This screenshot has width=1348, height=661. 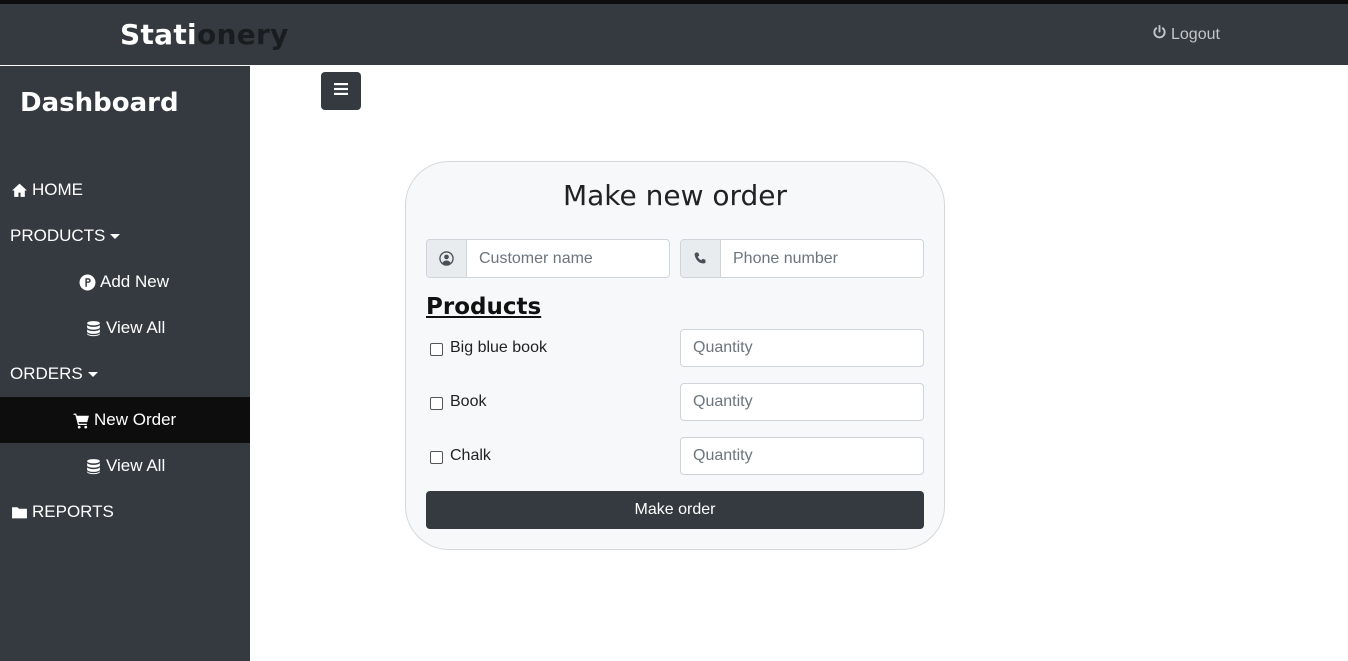 What do you see at coordinates (675, 348) in the screenshot?
I see `product-row: Big blue book` at bounding box center [675, 348].